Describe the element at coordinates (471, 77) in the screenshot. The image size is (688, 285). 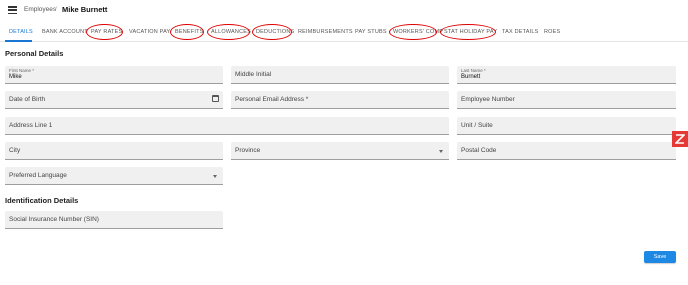
I see `last-name-value: Burnett` at that location.